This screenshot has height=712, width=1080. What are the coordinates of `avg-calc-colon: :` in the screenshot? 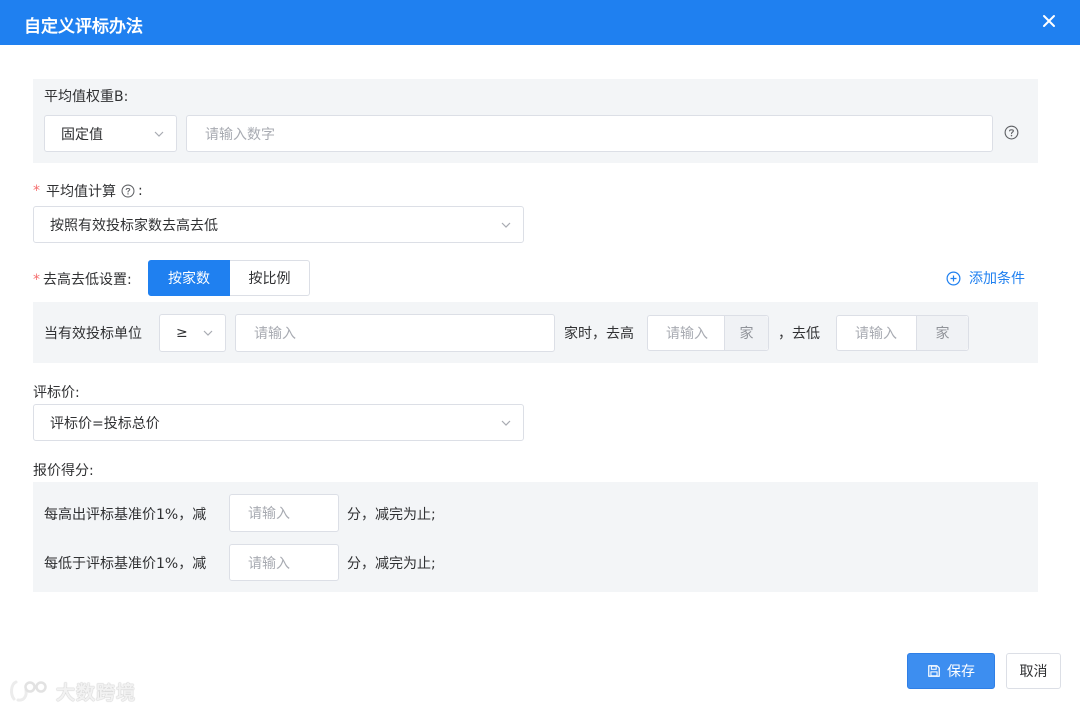 It's located at (140, 191).